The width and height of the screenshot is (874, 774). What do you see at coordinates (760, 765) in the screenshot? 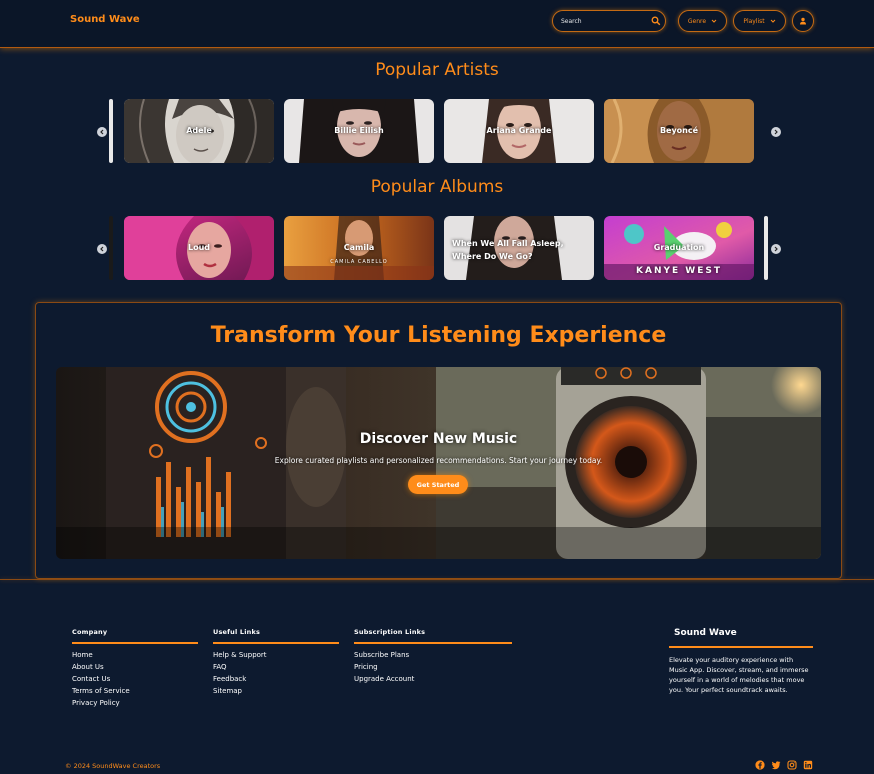
I see `facebook-icon` at bounding box center [760, 765].